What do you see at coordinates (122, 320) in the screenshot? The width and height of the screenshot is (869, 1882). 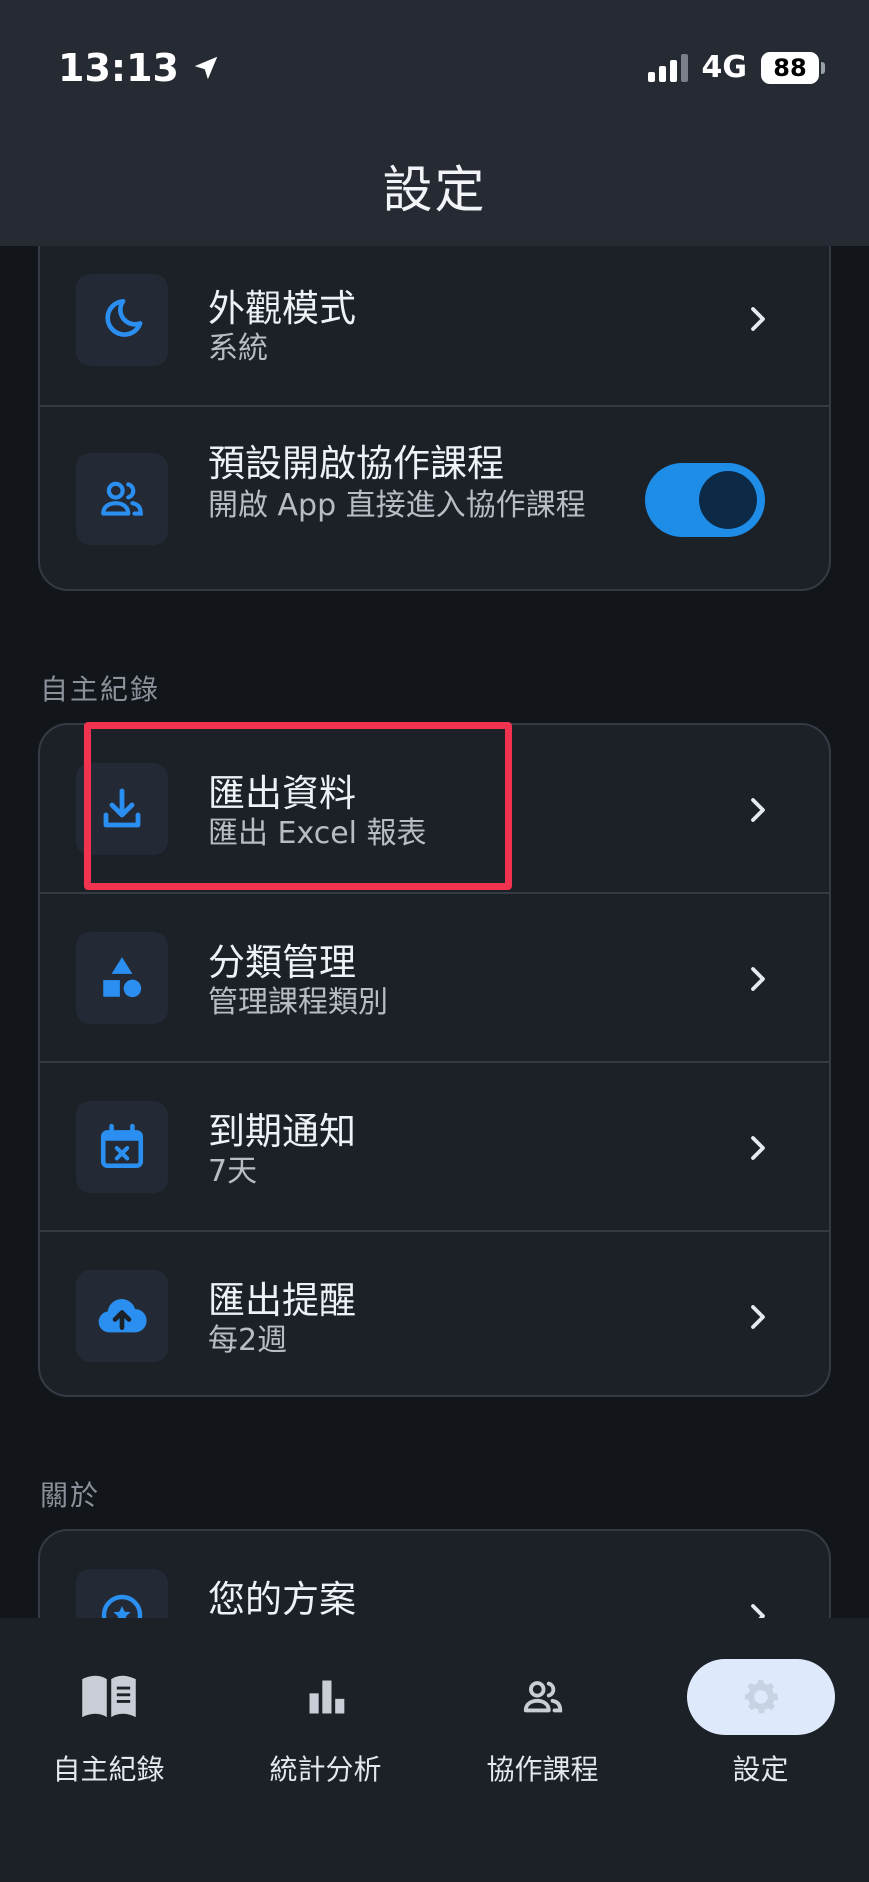 I see `moon-icon` at bounding box center [122, 320].